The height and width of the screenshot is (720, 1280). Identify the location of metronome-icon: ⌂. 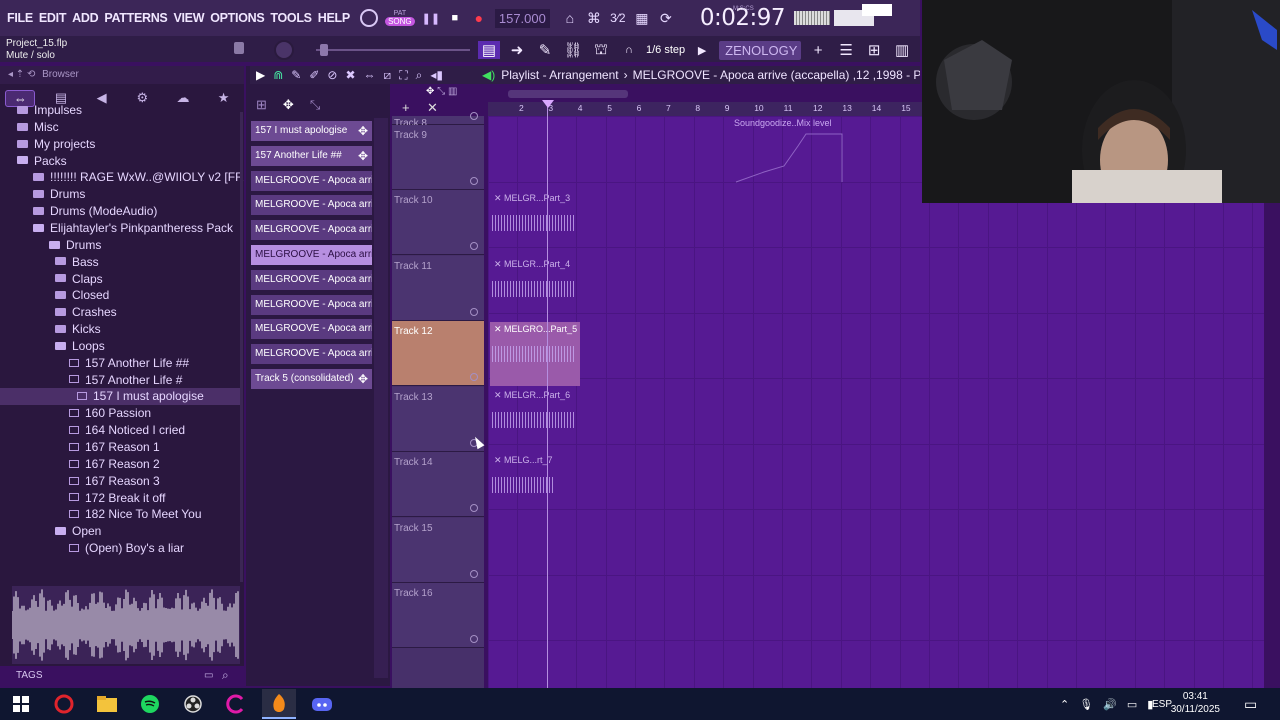
(570, 18).